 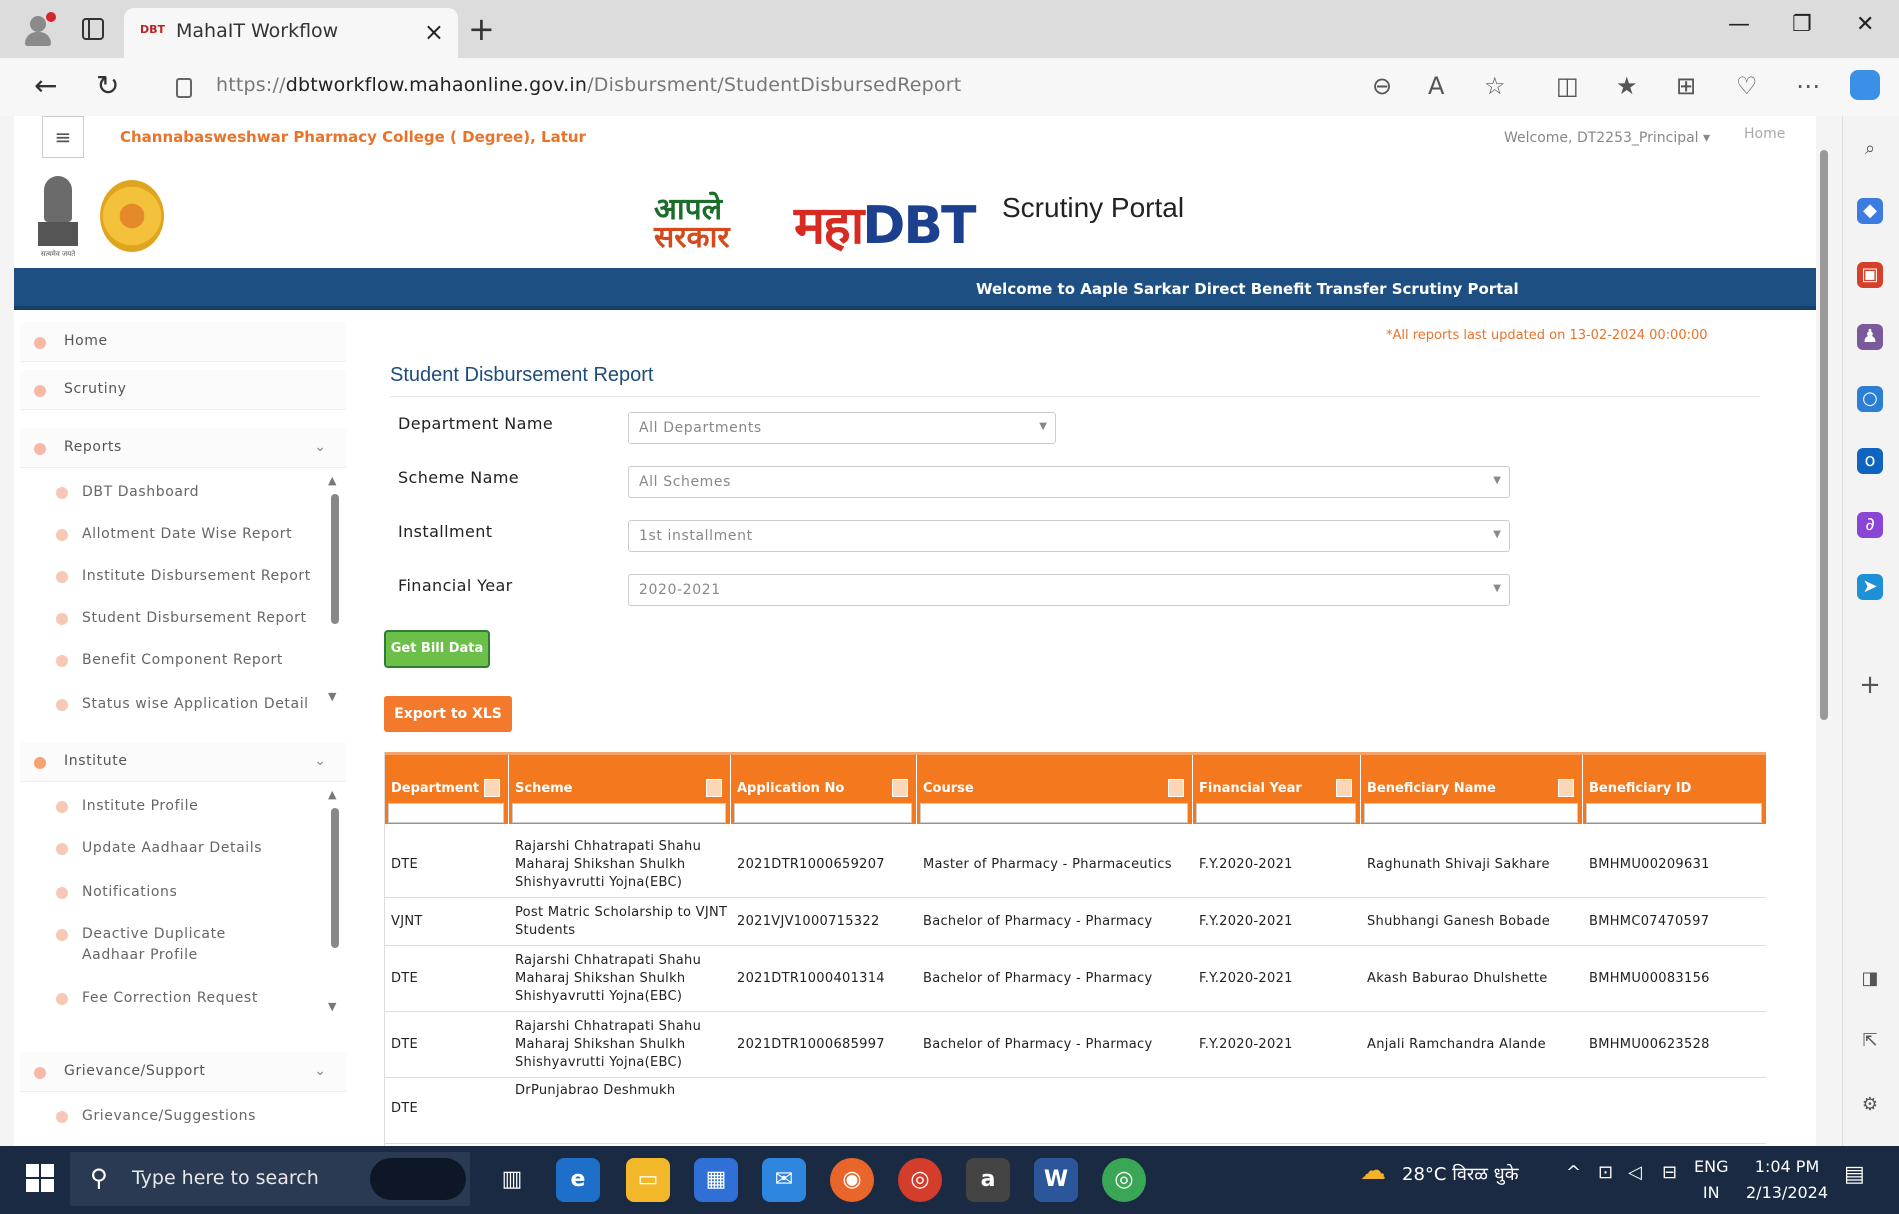 What do you see at coordinates (1460, 1174) in the screenshot?
I see `weather-text: 28°C विरळ धुके` at bounding box center [1460, 1174].